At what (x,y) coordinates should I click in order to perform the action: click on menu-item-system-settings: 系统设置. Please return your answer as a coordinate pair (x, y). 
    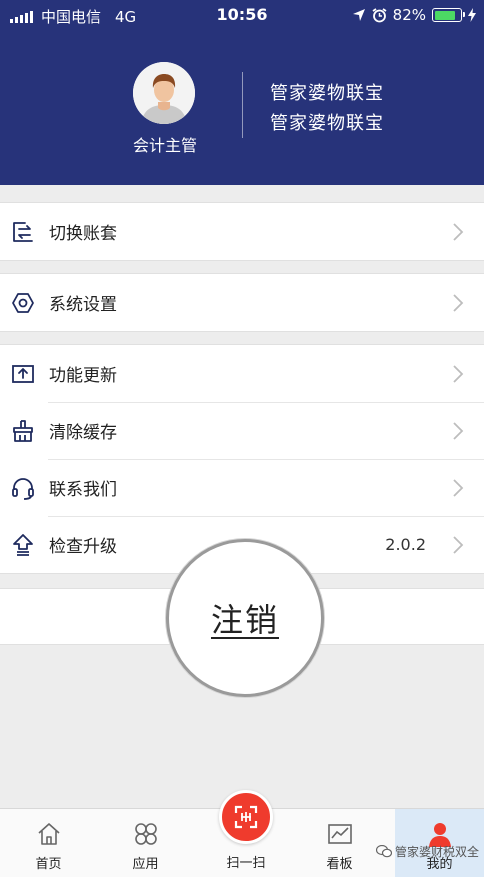
    Looking at the image, I should click on (242, 302).